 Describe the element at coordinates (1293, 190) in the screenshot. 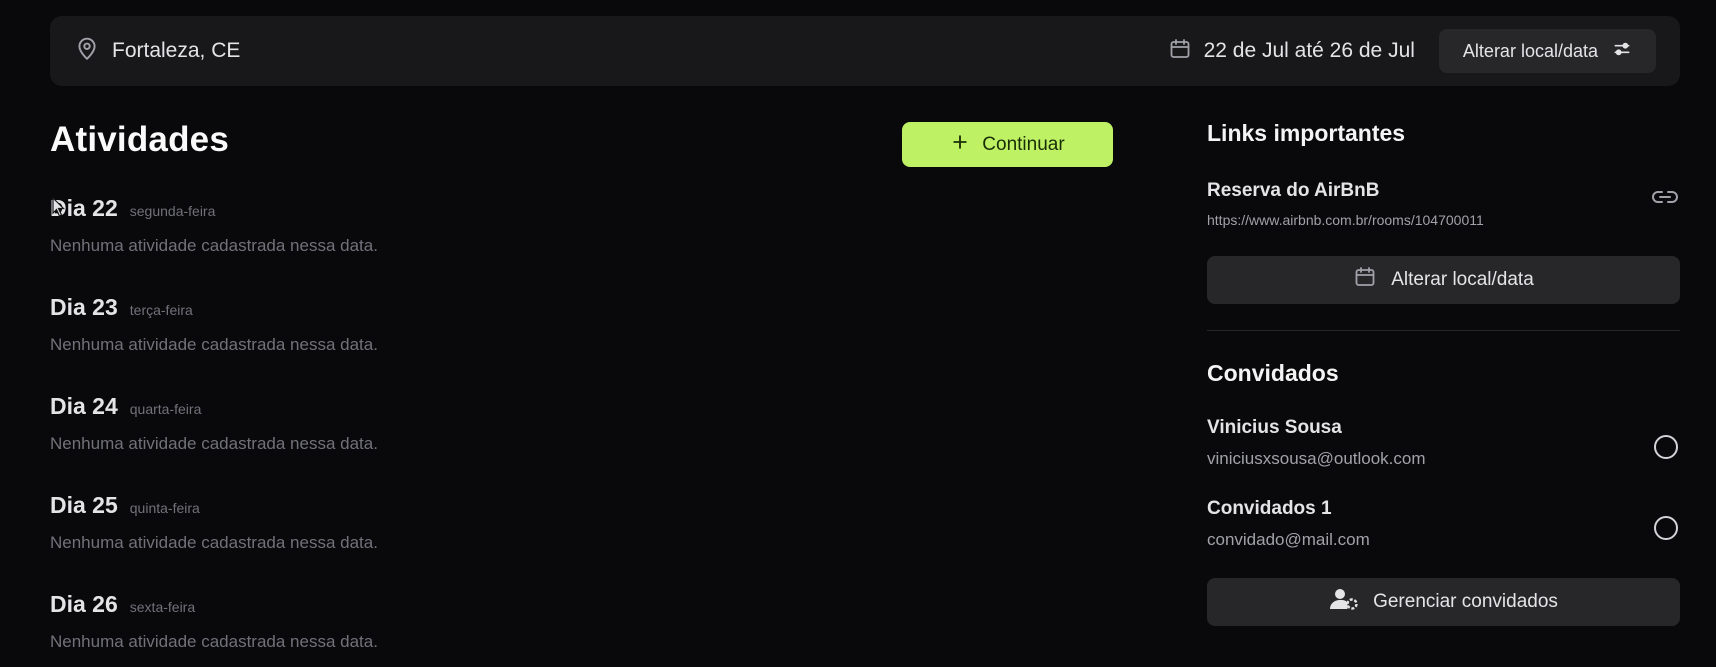

I see `link-title: Reserva do AirBnB` at that location.